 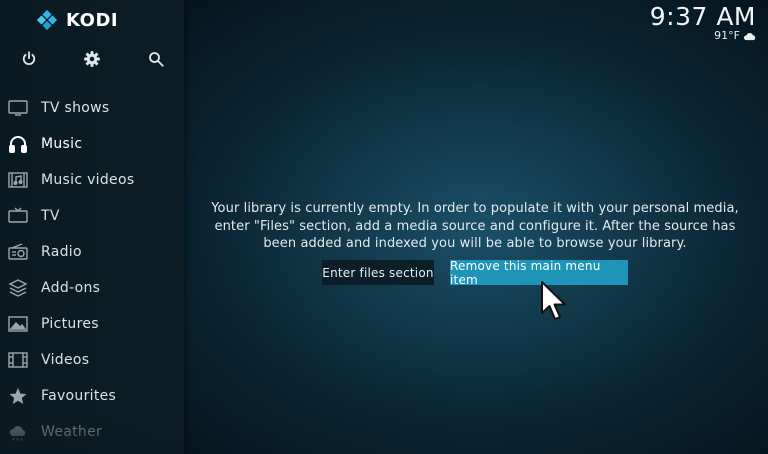 I want to click on live-tv-icon, so click(x=18, y=216).